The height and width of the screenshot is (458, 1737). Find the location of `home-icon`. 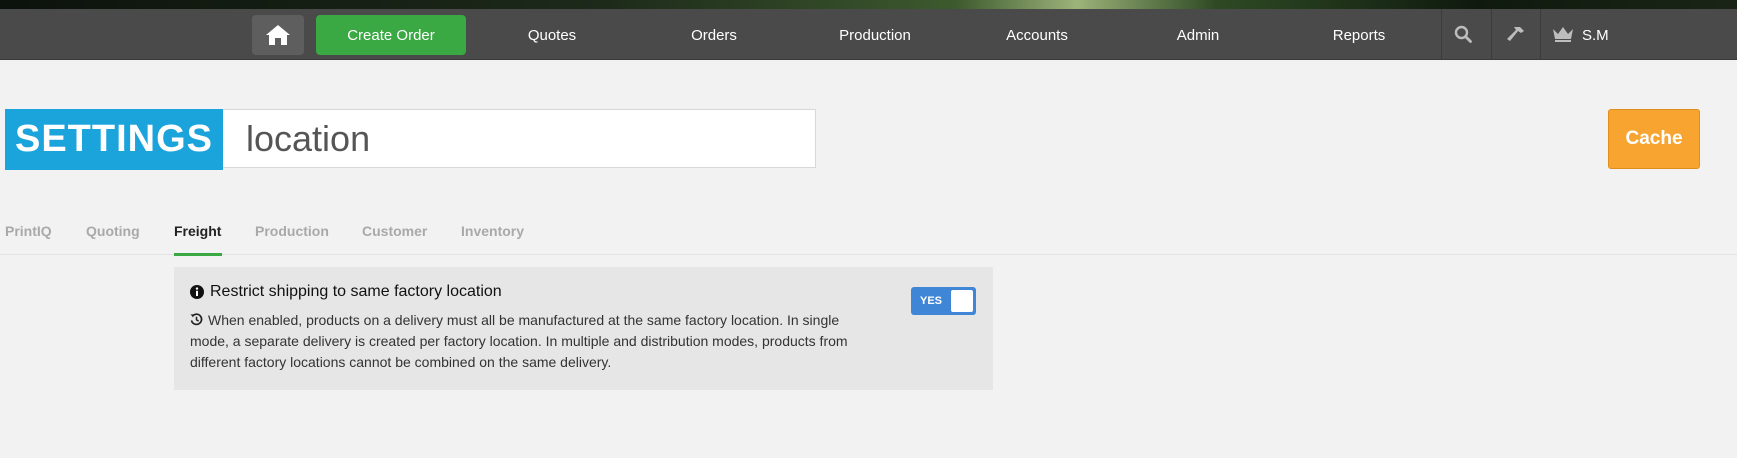

home-icon is located at coordinates (278, 35).